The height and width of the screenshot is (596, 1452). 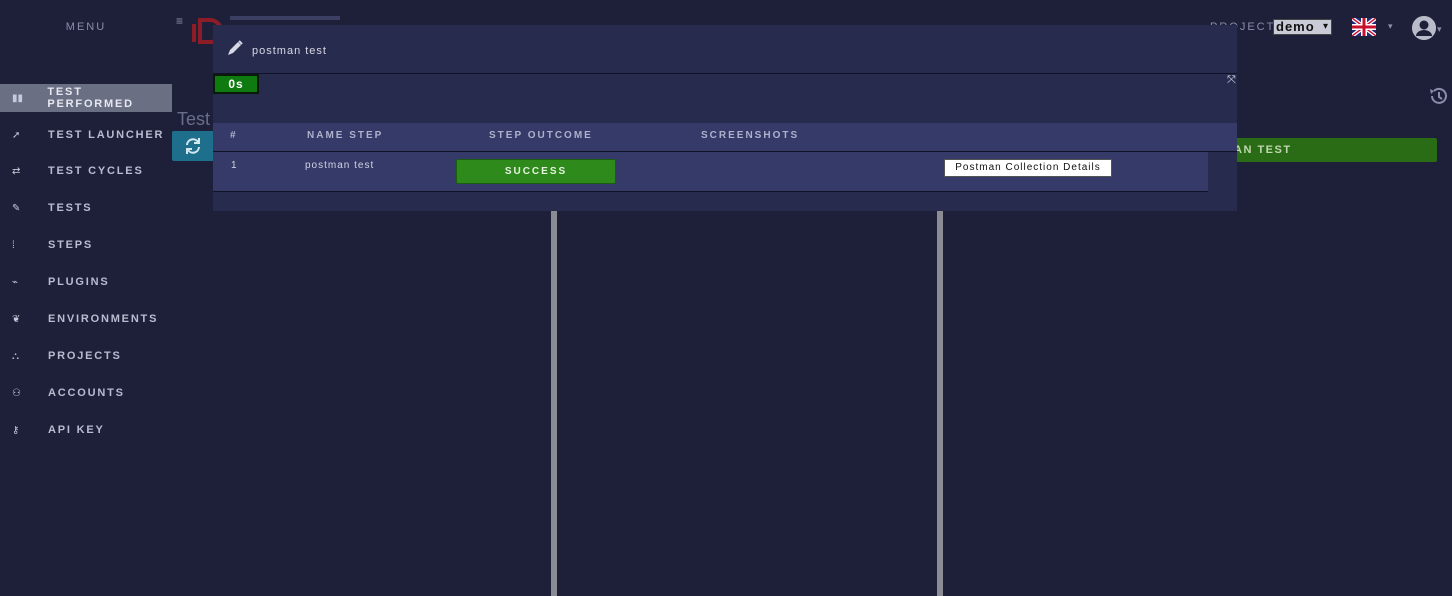 What do you see at coordinates (96, 171) in the screenshot?
I see `sidebar-item-label: TEST CYCLES` at bounding box center [96, 171].